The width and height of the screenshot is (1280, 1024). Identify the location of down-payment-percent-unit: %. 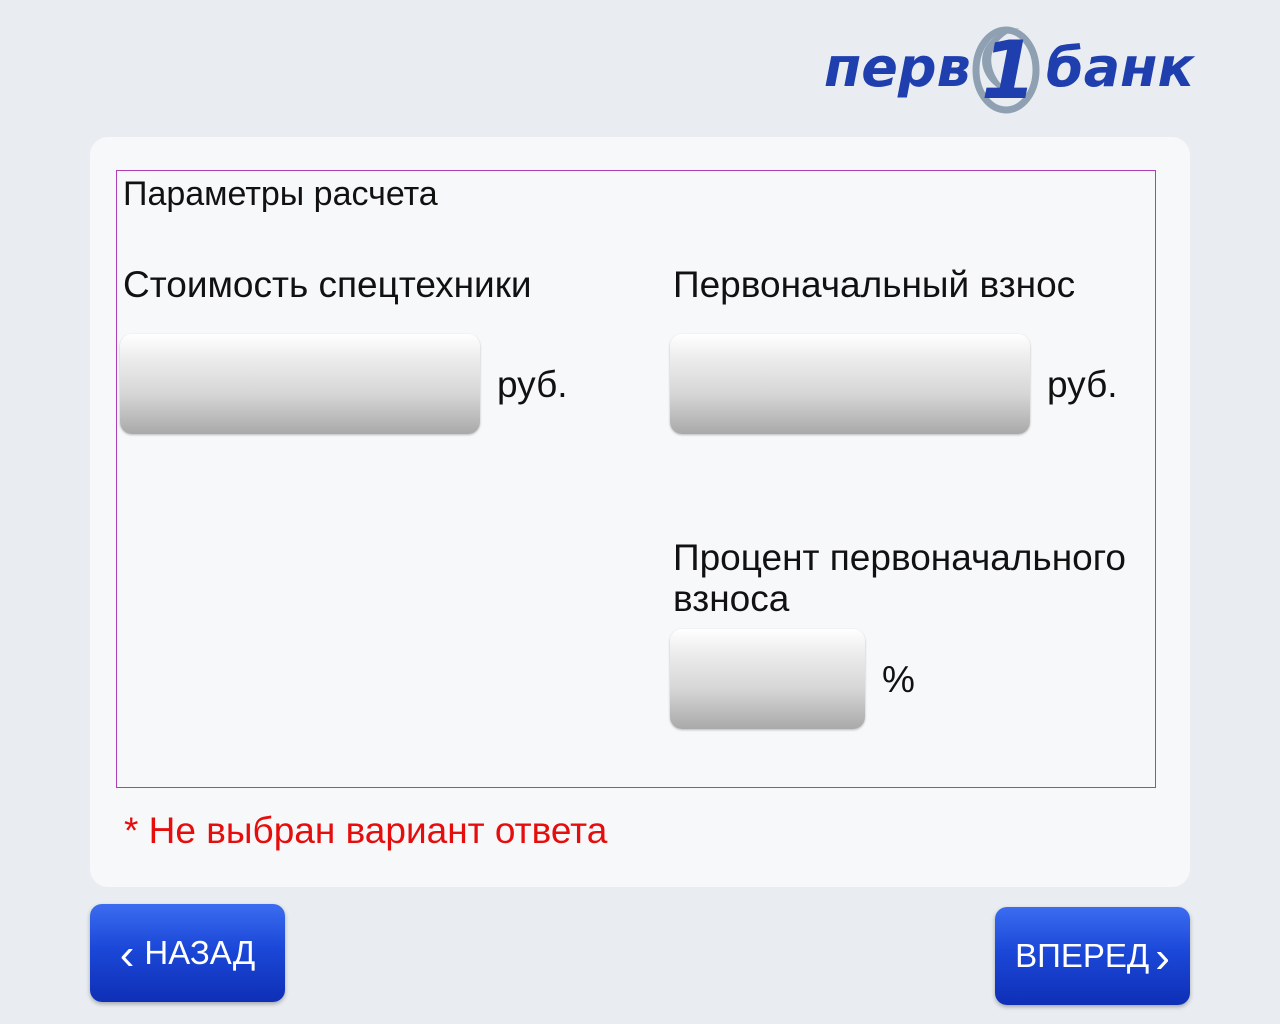
(898, 679).